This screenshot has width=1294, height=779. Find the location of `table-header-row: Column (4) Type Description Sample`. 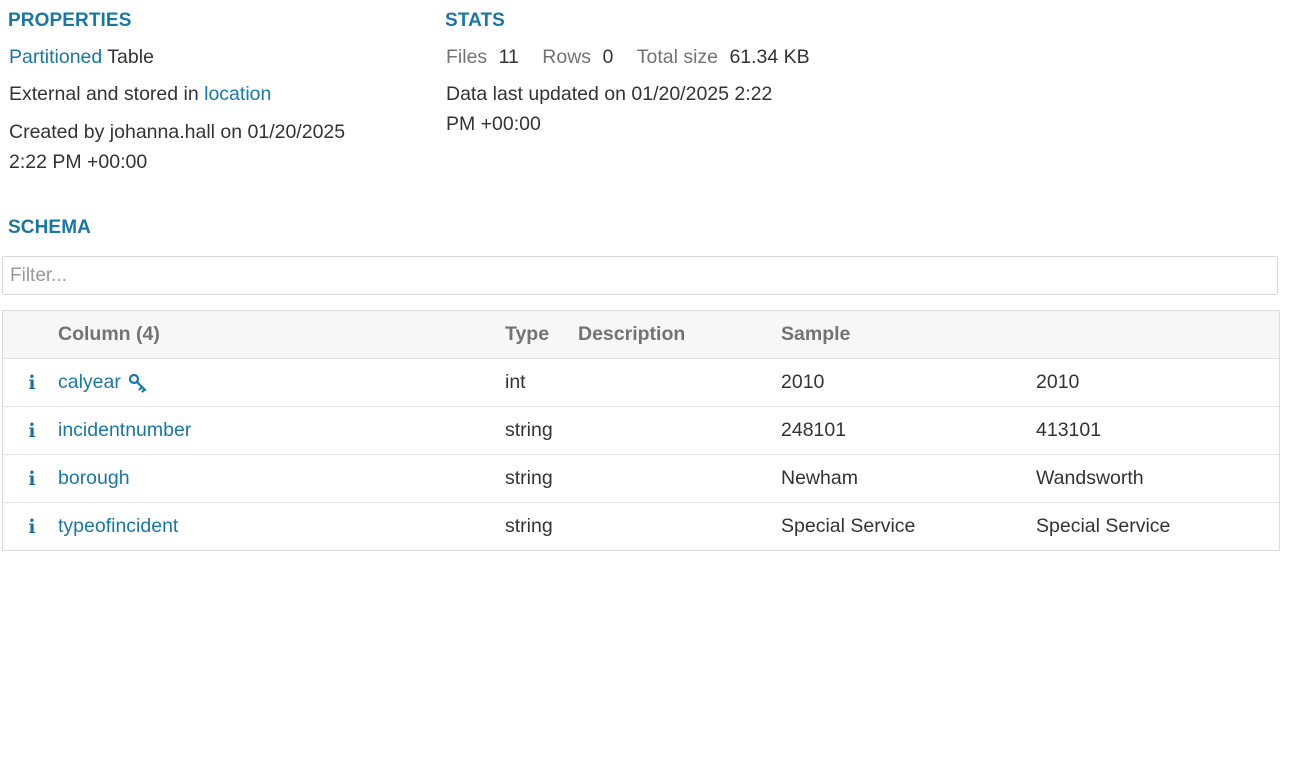

table-header-row: Column (4) Type Description Sample is located at coordinates (641, 334).